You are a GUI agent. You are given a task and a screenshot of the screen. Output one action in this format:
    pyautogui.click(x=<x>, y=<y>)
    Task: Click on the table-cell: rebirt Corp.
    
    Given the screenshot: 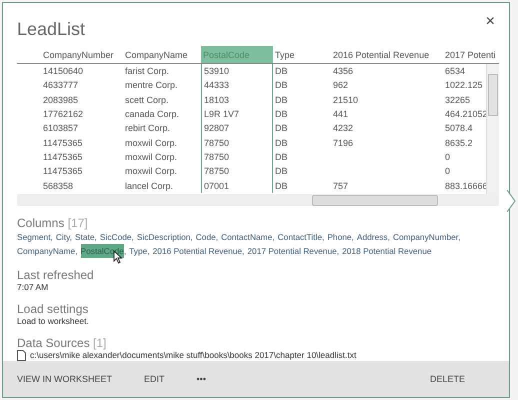 What is the action you would take?
    pyautogui.click(x=147, y=128)
    